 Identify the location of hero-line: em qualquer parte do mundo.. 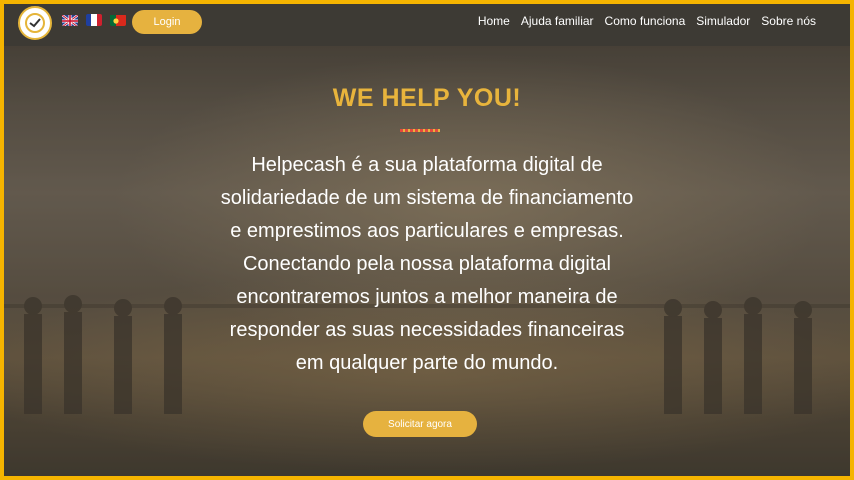
(427, 363).